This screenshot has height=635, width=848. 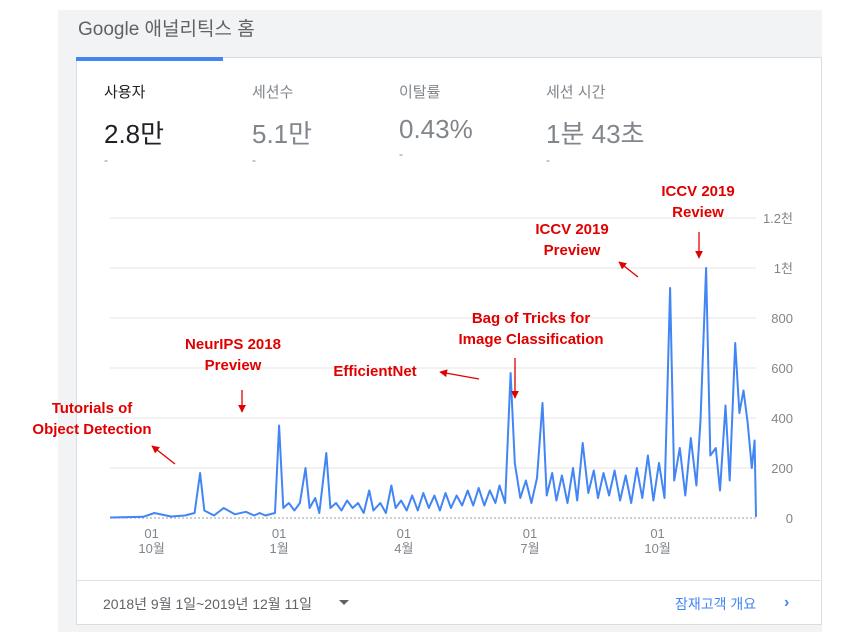 What do you see at coordinates (233, 344) in the screenshot?
I see `annotation-label: NeurIPS 2018` at bounding box center [233, 344].